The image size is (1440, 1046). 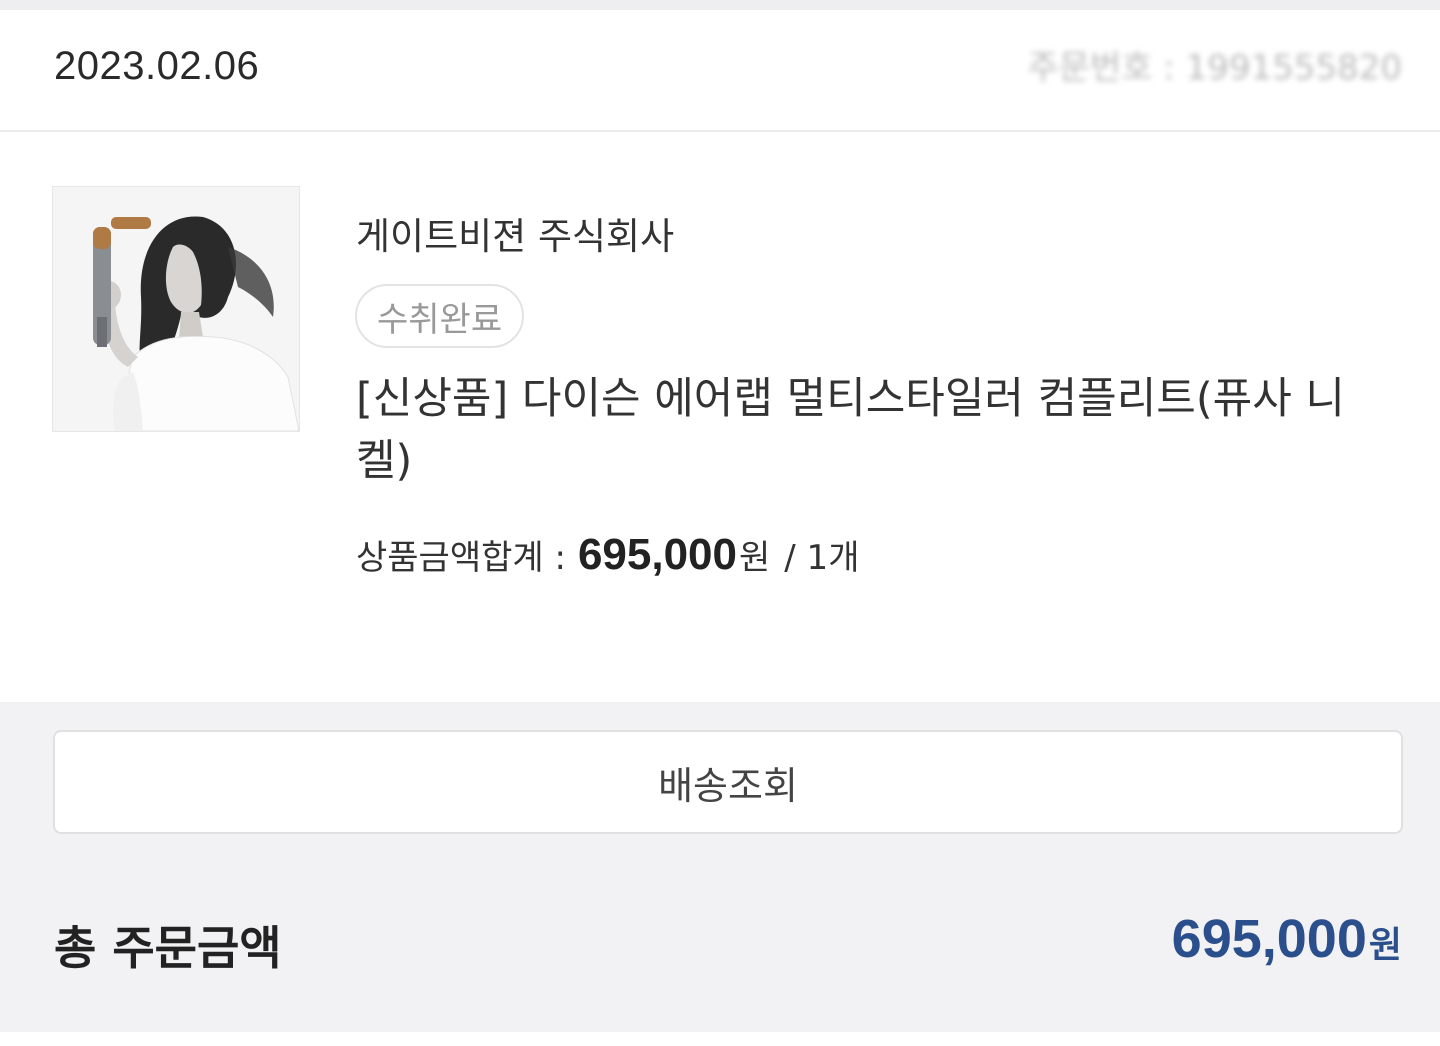 I want to click on item-quantity: / 1개, so click(x=822, y=558).